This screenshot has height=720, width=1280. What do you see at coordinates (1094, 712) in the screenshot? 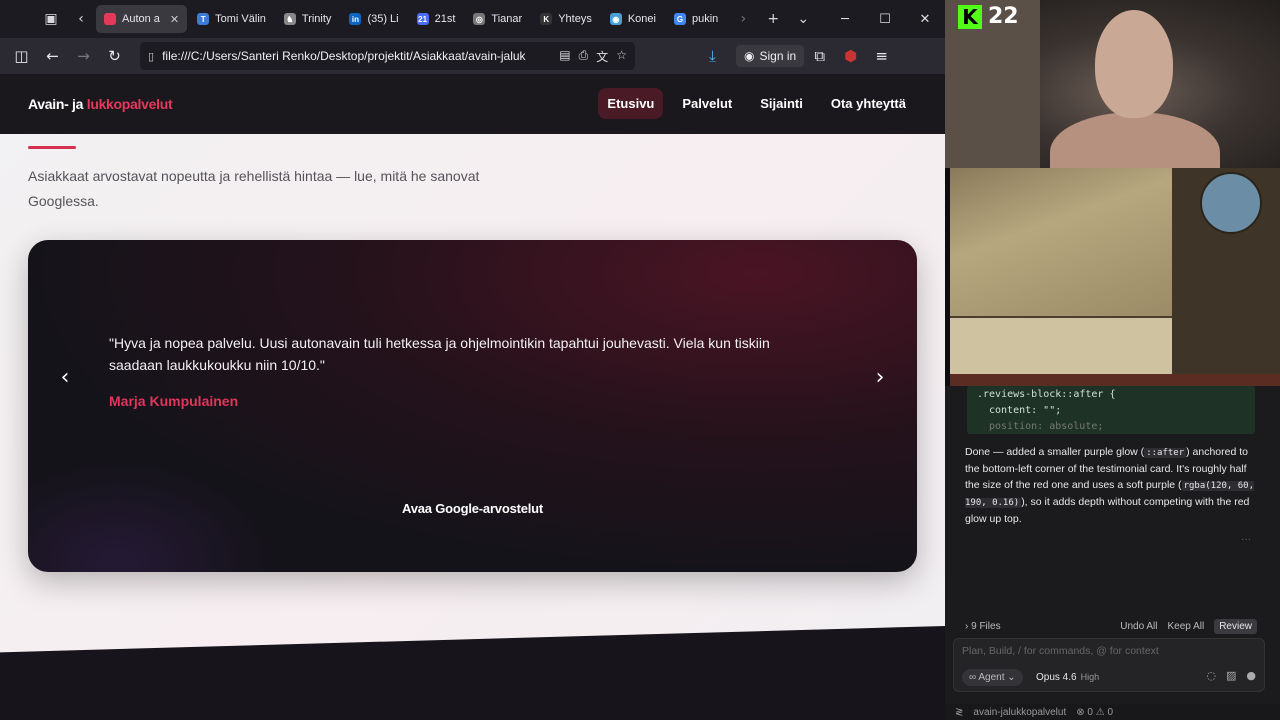
I see `problems-count: ⊗ 0 ⚠ 0` at bounding box center [1094, 712].